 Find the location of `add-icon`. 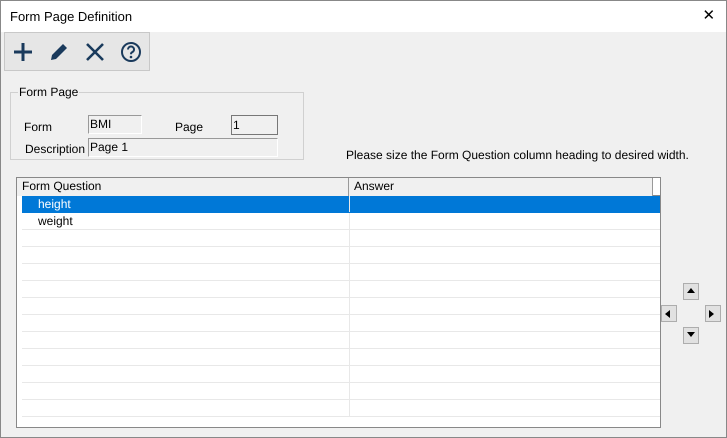

add-icon is located at coordinates (23, 51).